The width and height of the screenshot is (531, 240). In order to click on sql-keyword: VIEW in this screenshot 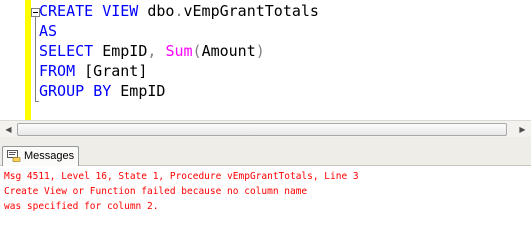, I will do `click(120, 11)`.